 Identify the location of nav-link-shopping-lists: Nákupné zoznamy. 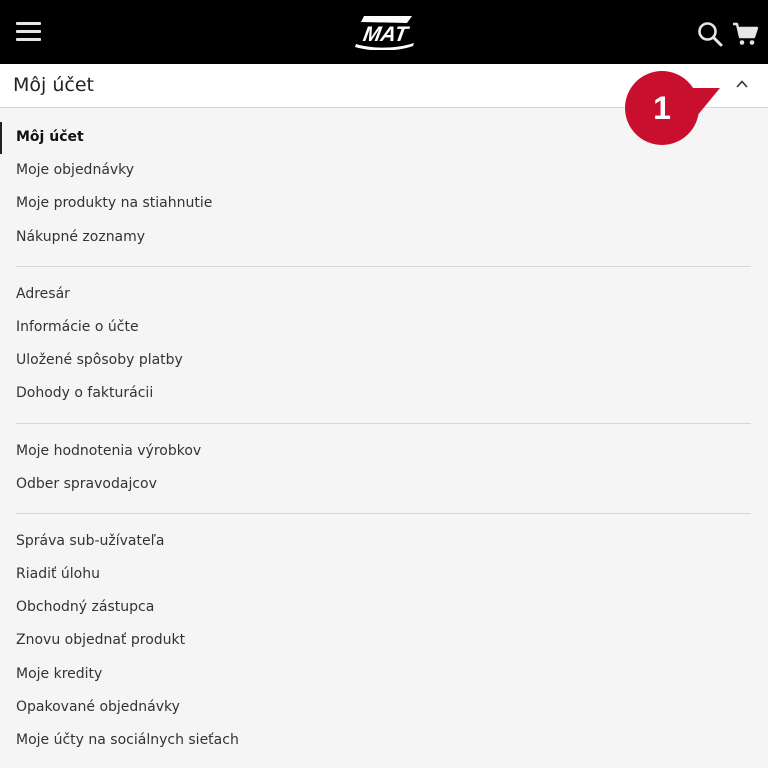
(80, 237).